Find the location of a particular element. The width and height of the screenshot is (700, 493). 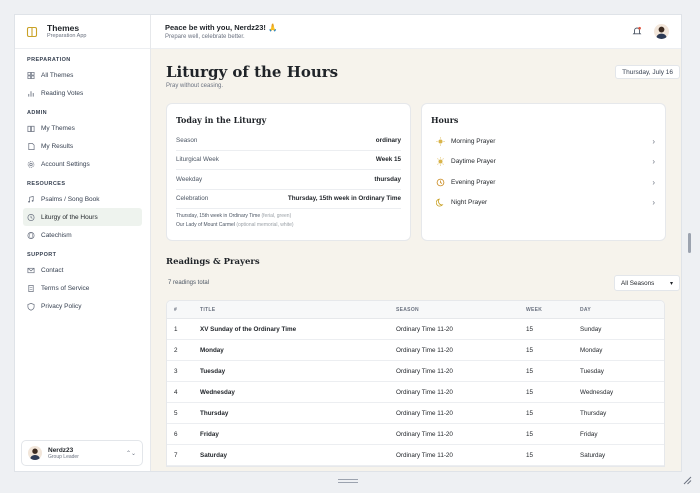

hour-item-night-prayer: Night Prayer › is located at coordinates (545, 203).